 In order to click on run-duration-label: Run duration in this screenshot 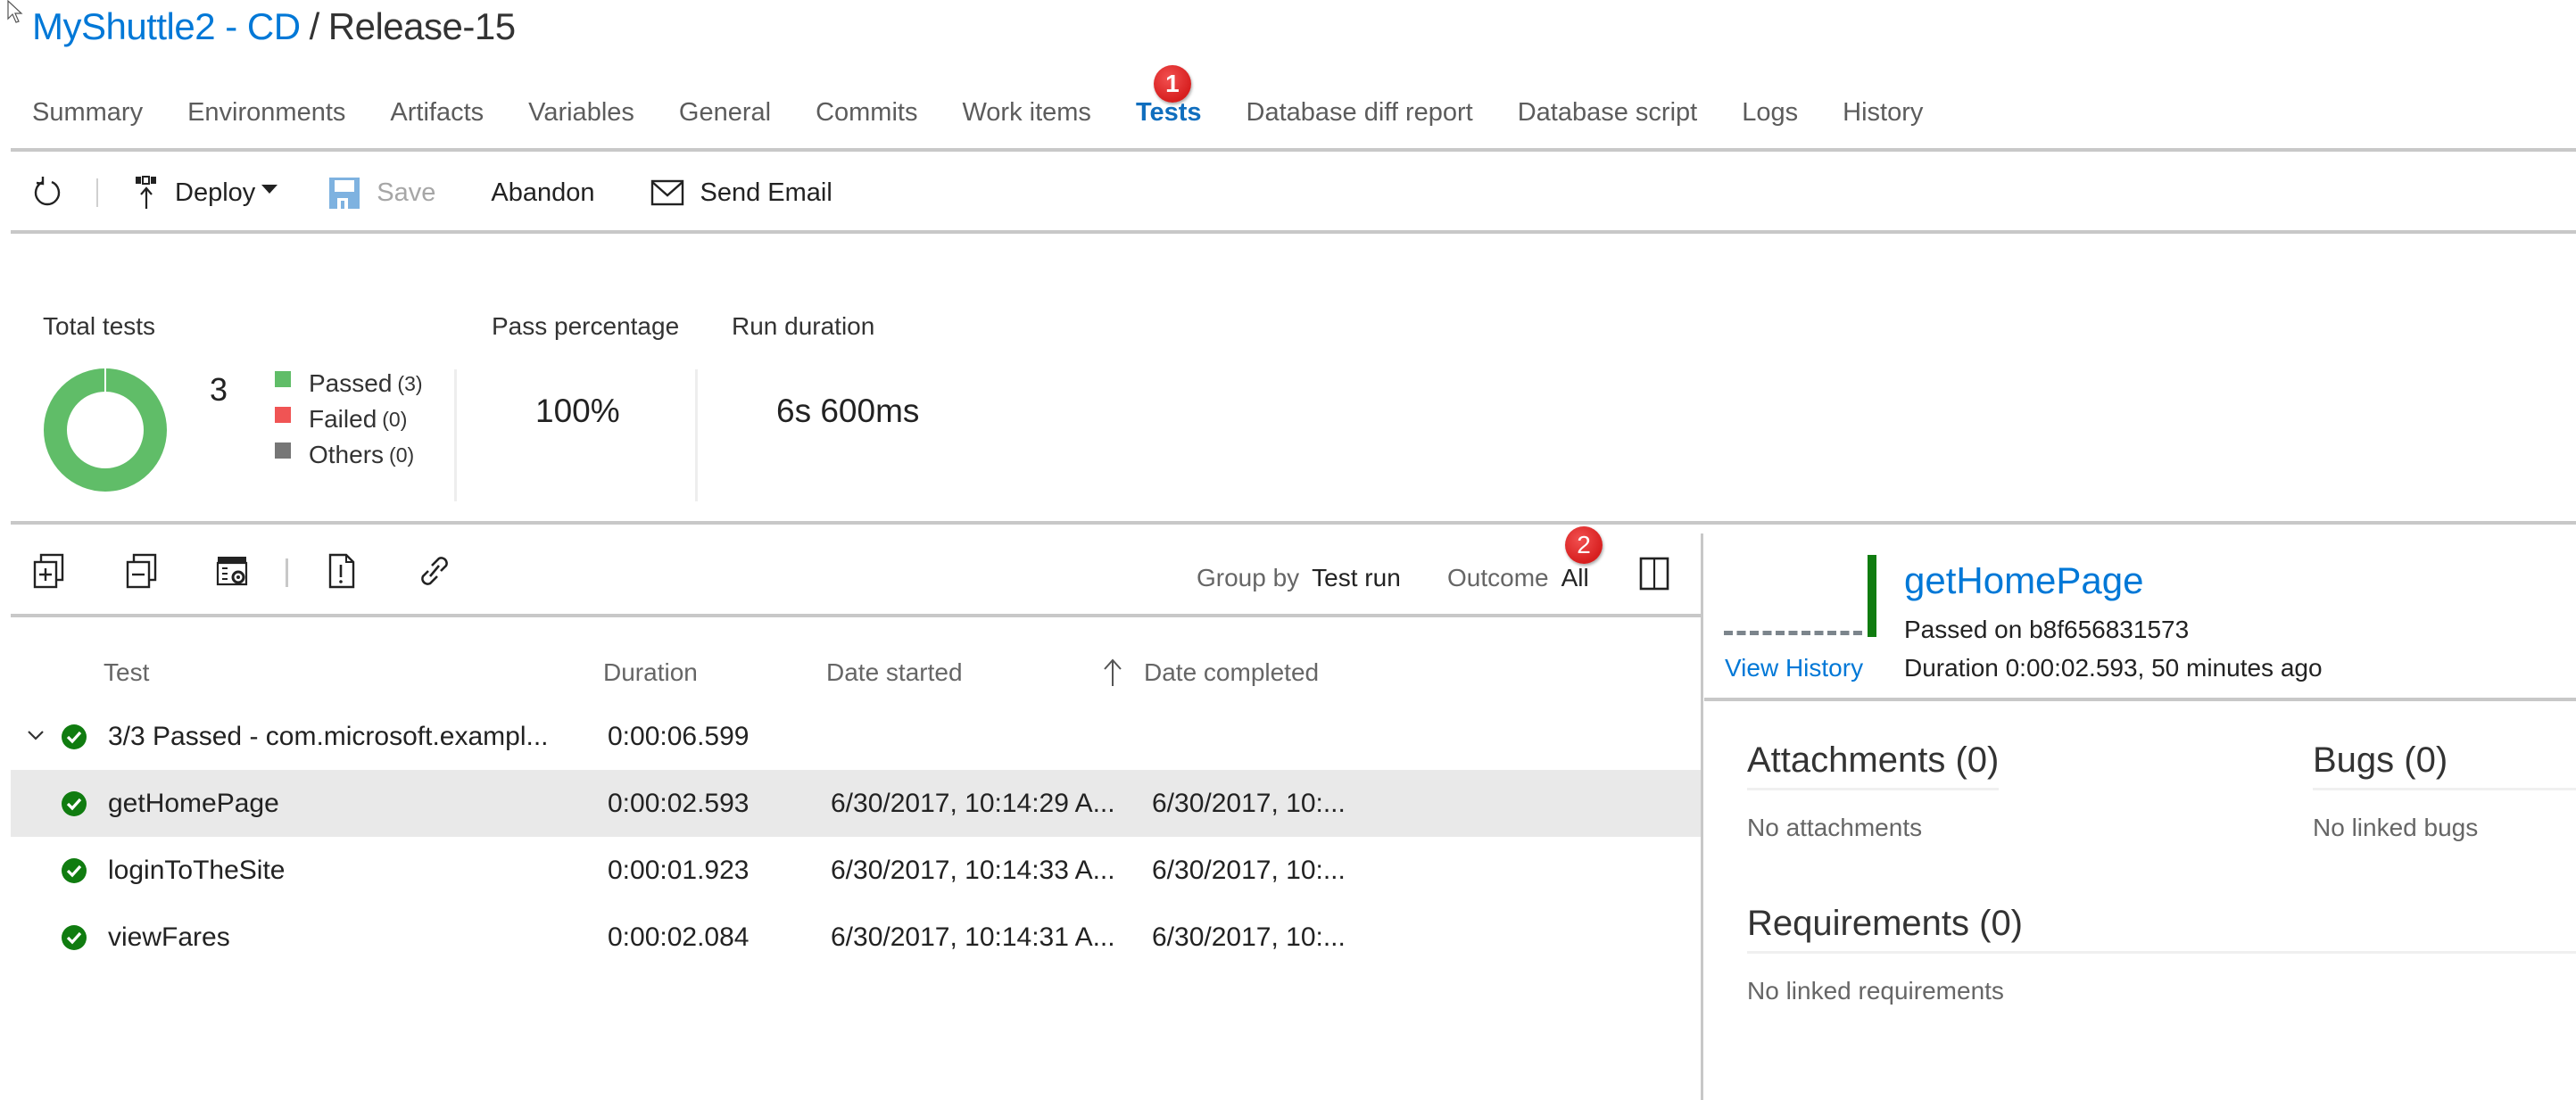, I will do `click(803, 326)`.